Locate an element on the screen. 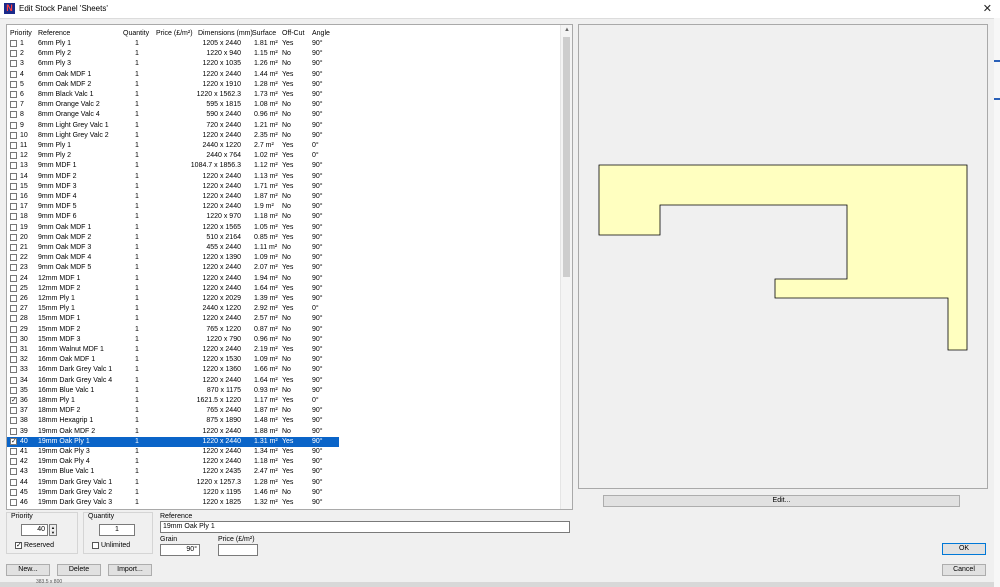  table-row: 2 6mm Ply 2 1 1220 x 940 1.15 m² No 90° is located at coordinates (173, 54).